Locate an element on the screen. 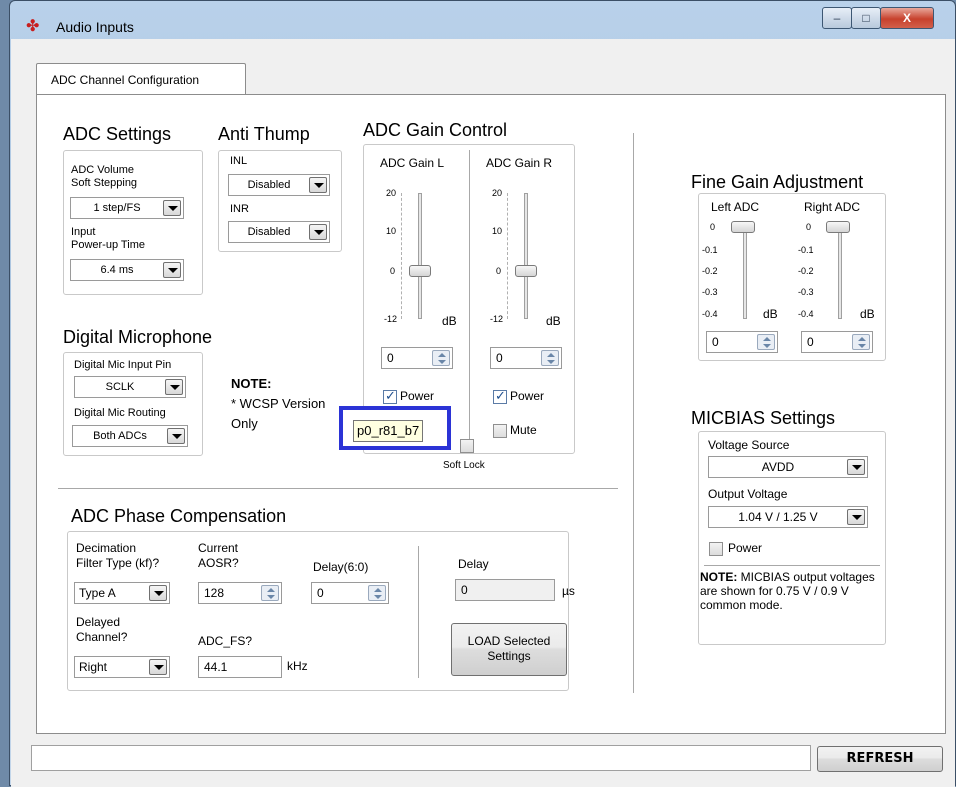 Image resolution: width=956 pixels, height=787 pixels. fine-l-unit: dB is located at coordinates (770, 314).